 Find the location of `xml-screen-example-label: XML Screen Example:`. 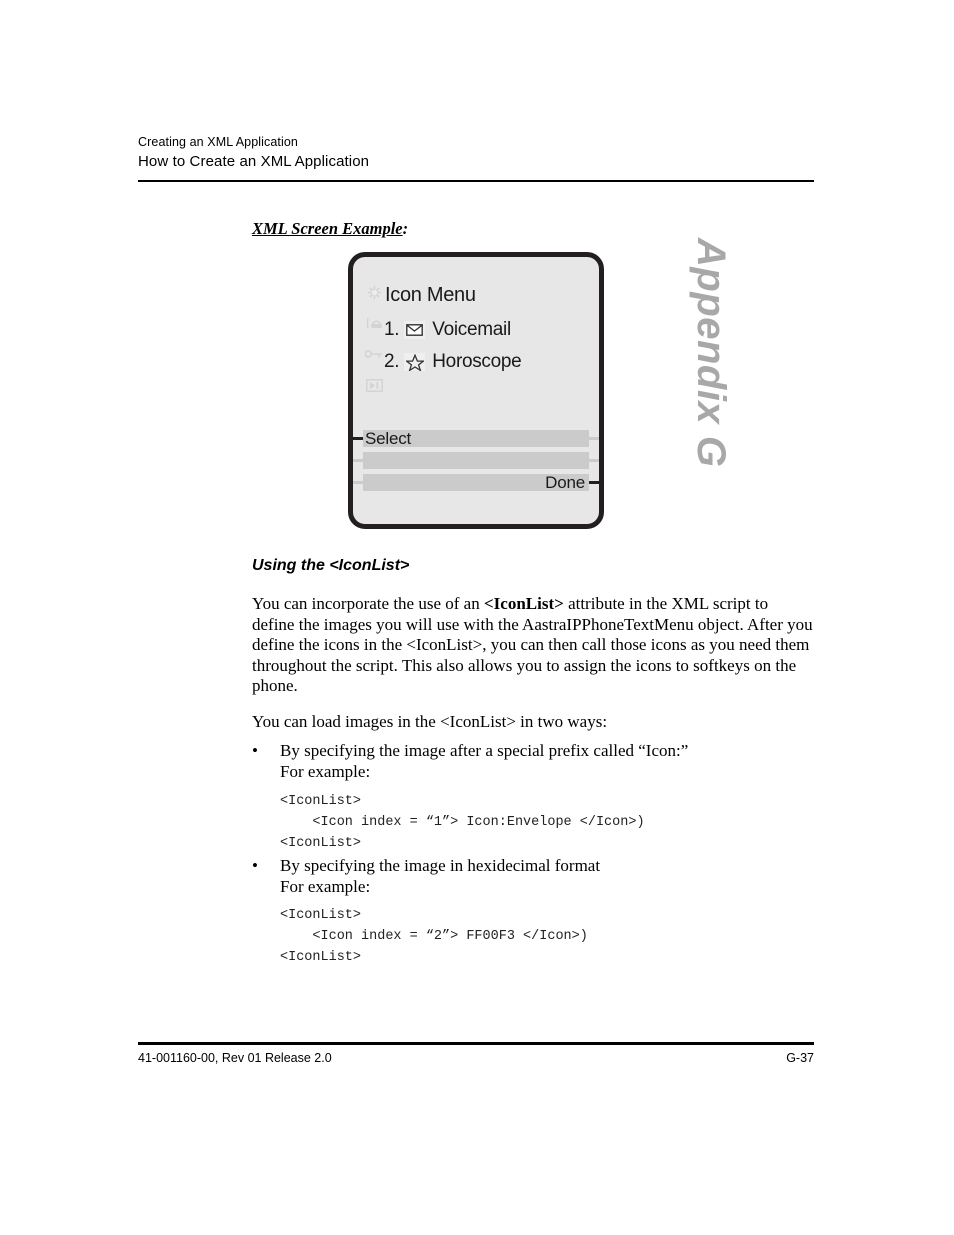

xml-screen-example-label: XML Screen Example: is located at coordinates (330, 229).